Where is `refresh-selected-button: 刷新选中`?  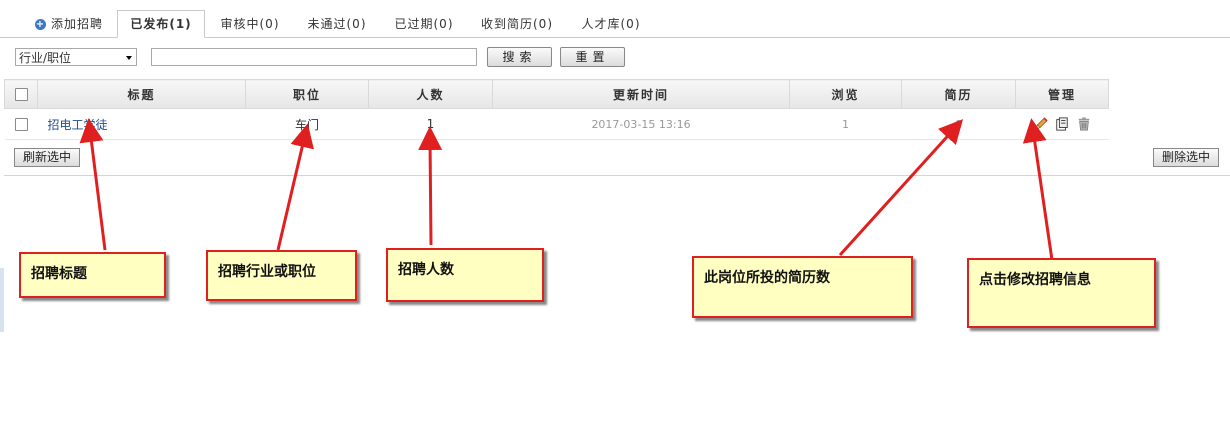 refresh-selected-button: 刷新选中 is located at coordinates (47, 157).